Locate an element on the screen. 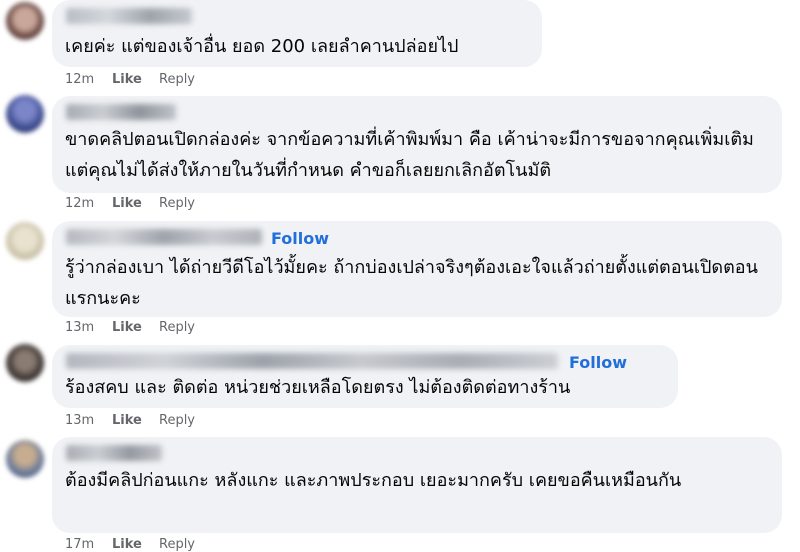 This screenshot has height=552, width=800. comment-actions: 17m Like Reply is located at coordinates (130, 544).